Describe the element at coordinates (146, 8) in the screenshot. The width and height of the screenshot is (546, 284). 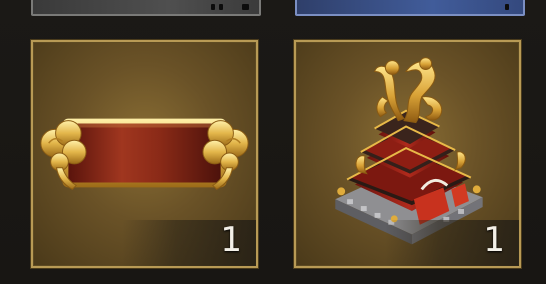
I see `inventory-slot-gray` at that location.